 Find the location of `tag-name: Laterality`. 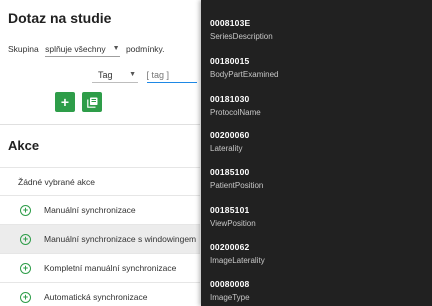

tag-name: Laterality is located at coordinates (226, 148).